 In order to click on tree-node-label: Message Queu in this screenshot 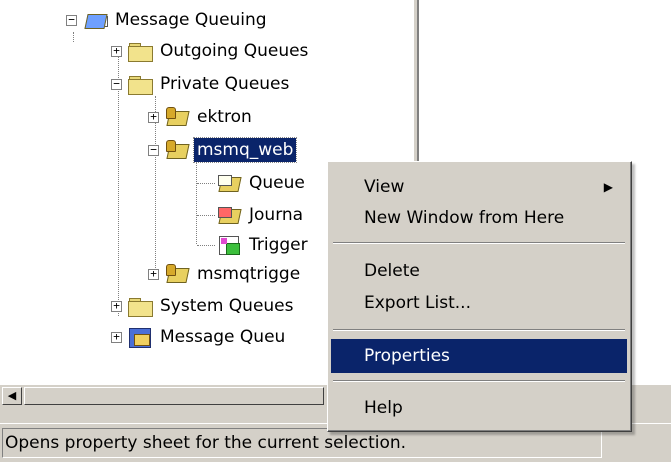, I will do `click(223, 337)`.